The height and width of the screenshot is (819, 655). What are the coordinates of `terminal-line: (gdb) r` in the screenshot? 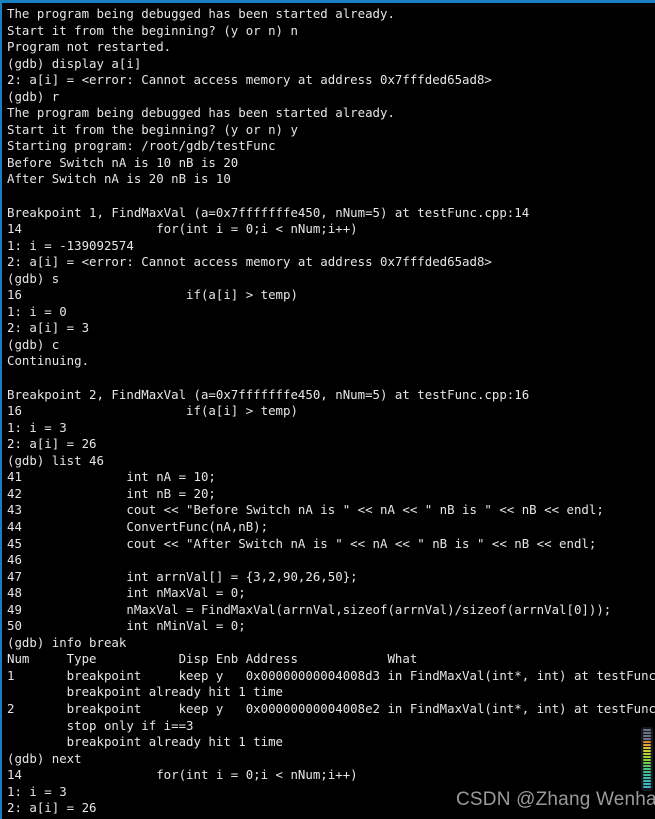 It's located at (33, 96).